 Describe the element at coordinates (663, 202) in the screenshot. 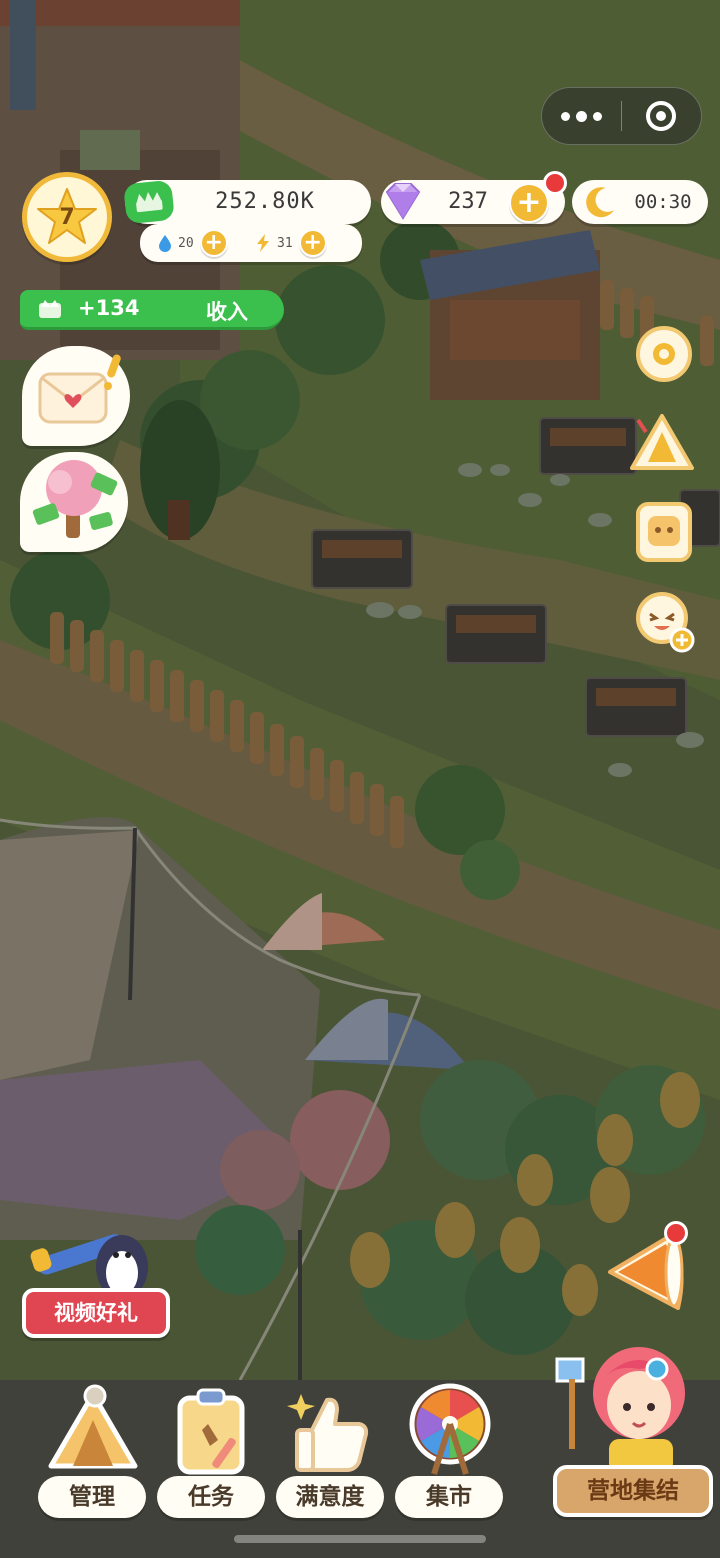

I see `timer-value: 00:30` at that location.